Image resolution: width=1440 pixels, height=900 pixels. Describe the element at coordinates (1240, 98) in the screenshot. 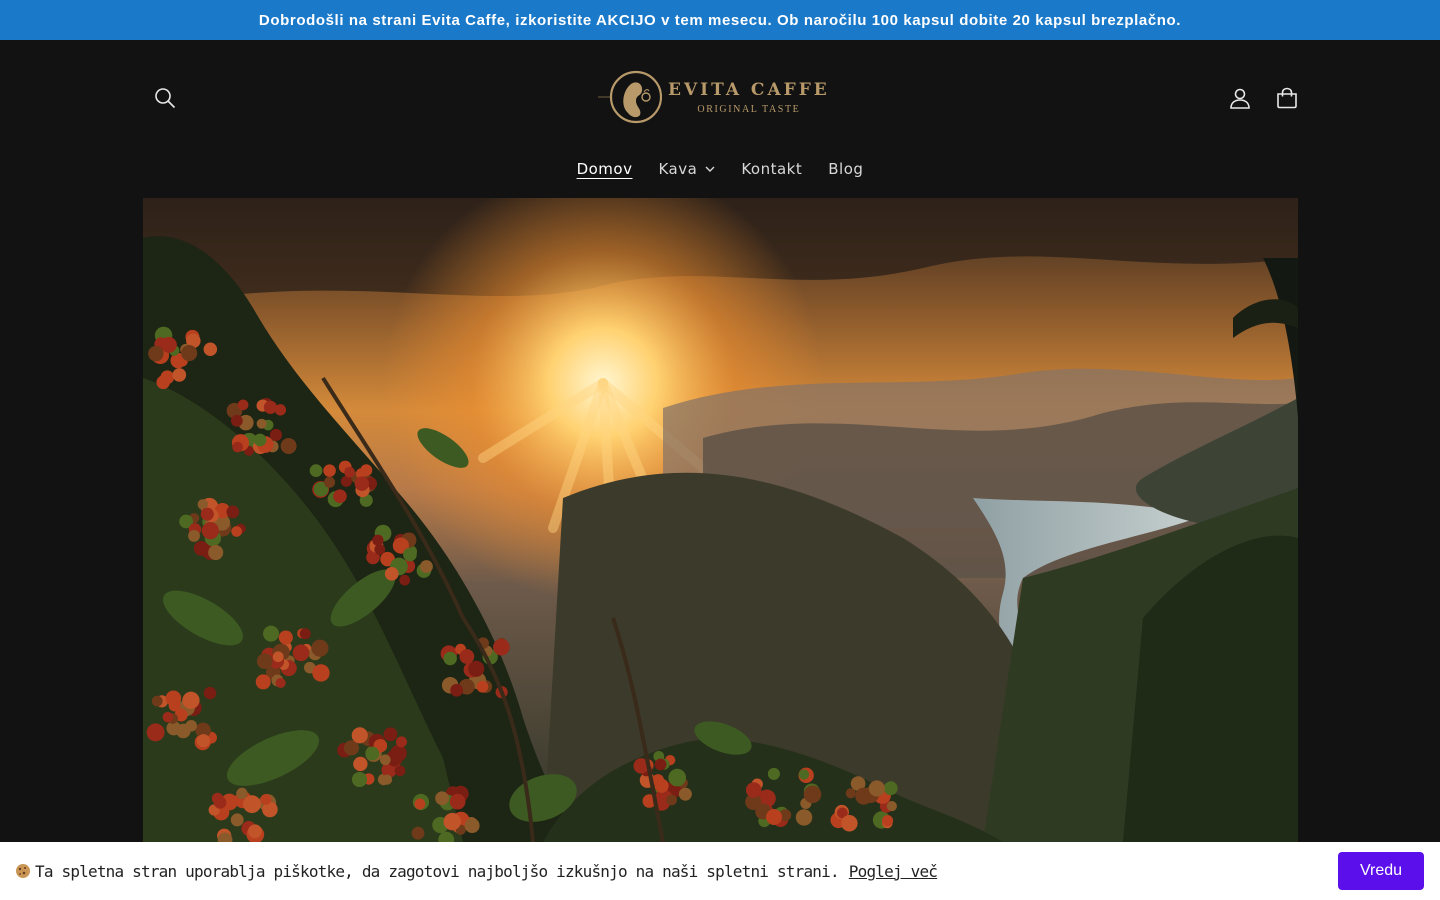

I see `account-button` at that location.